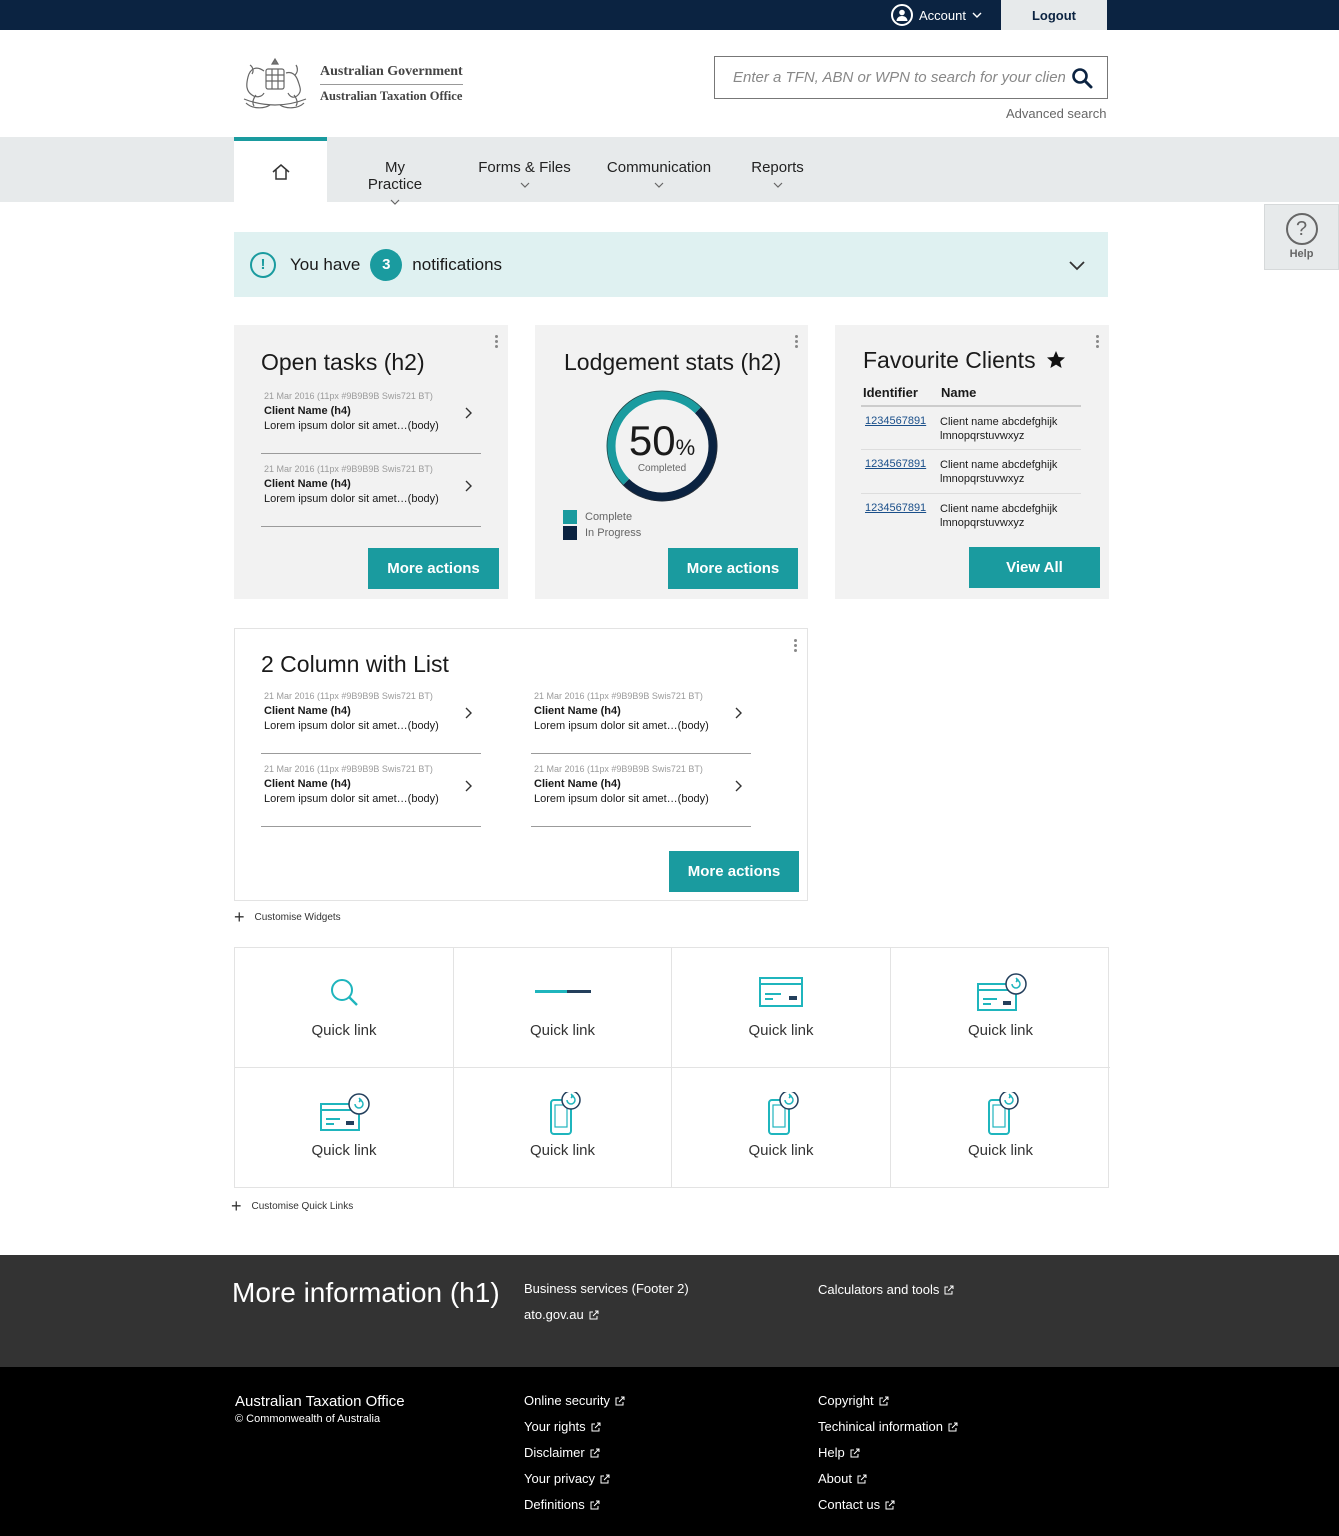 The height and width of the screenshot is (1536, 1339). Describe the element at coordinates (879, 1289) in the screenshot. I see `footer-link-label: Calculators and tools` at that location.